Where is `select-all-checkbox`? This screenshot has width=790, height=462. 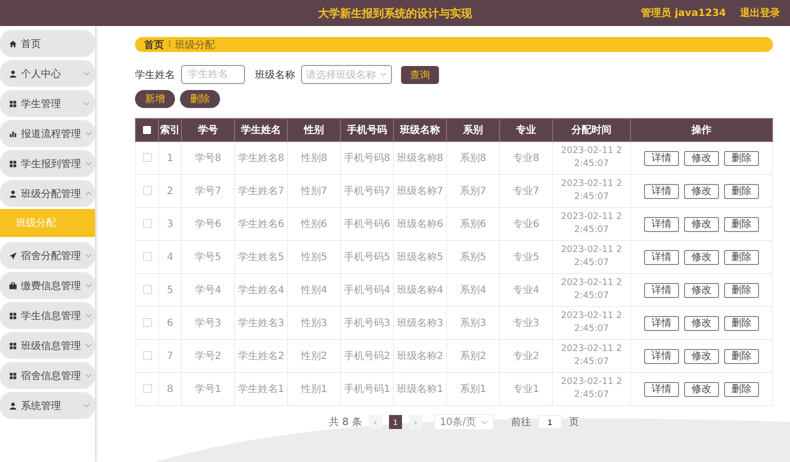
select-all-checkbox is located at coordinates (147, 130).